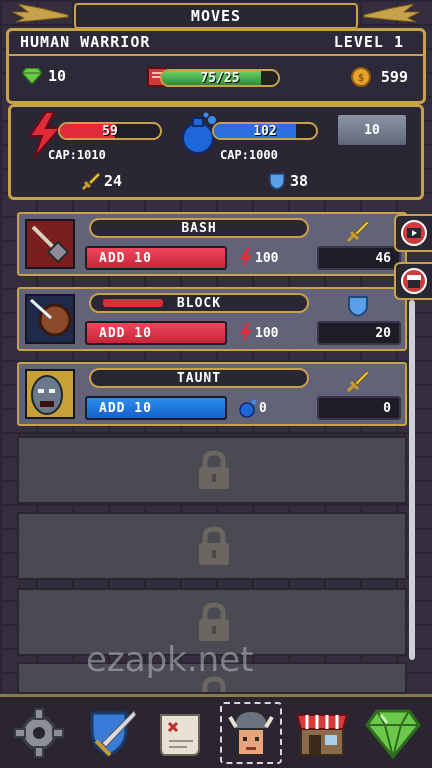  Describe the element at coordinates (85, 42) in the screenshot. I see `character-name: HUMAN WARRIOR` at that location.